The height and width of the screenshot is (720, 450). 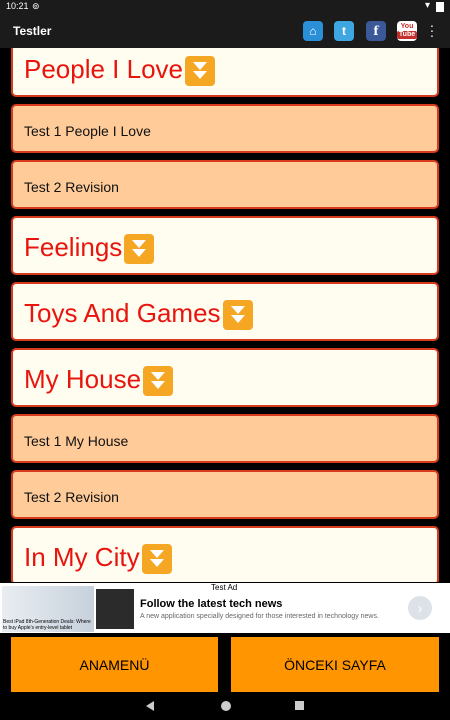 What do you see at coordinates (32, 31) in the screenshot?
I see `page-title: Testler` at bounding box center [32, 31].